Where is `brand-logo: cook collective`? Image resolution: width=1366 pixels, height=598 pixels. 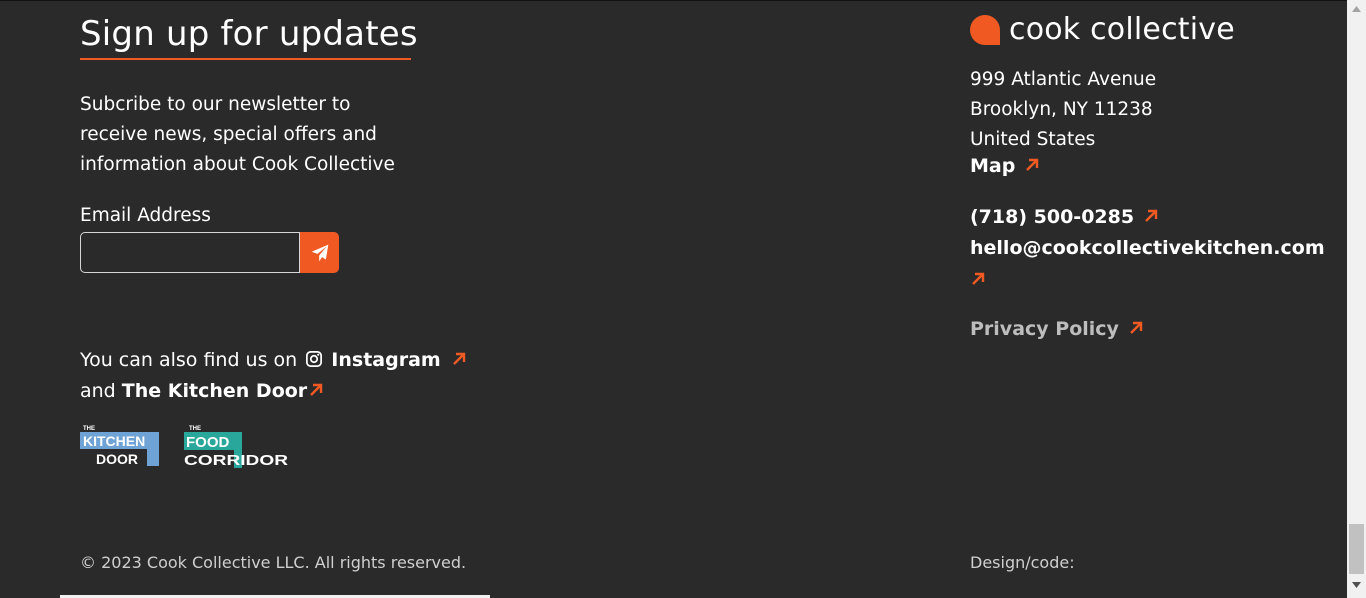
brand-logo: cook collective is located at coordinates (1102, 29).